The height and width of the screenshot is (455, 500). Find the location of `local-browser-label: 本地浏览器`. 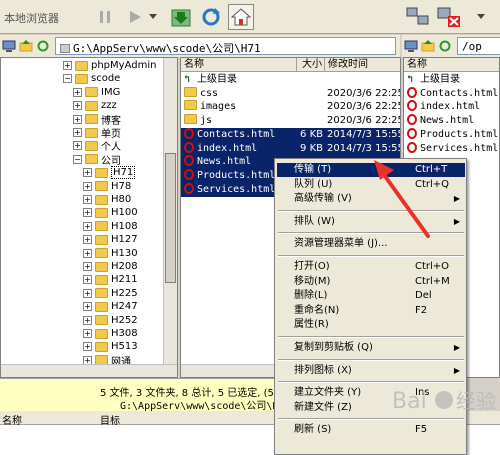

local-browser-label: 本地浏览器 is located at coordinates (31, 18).